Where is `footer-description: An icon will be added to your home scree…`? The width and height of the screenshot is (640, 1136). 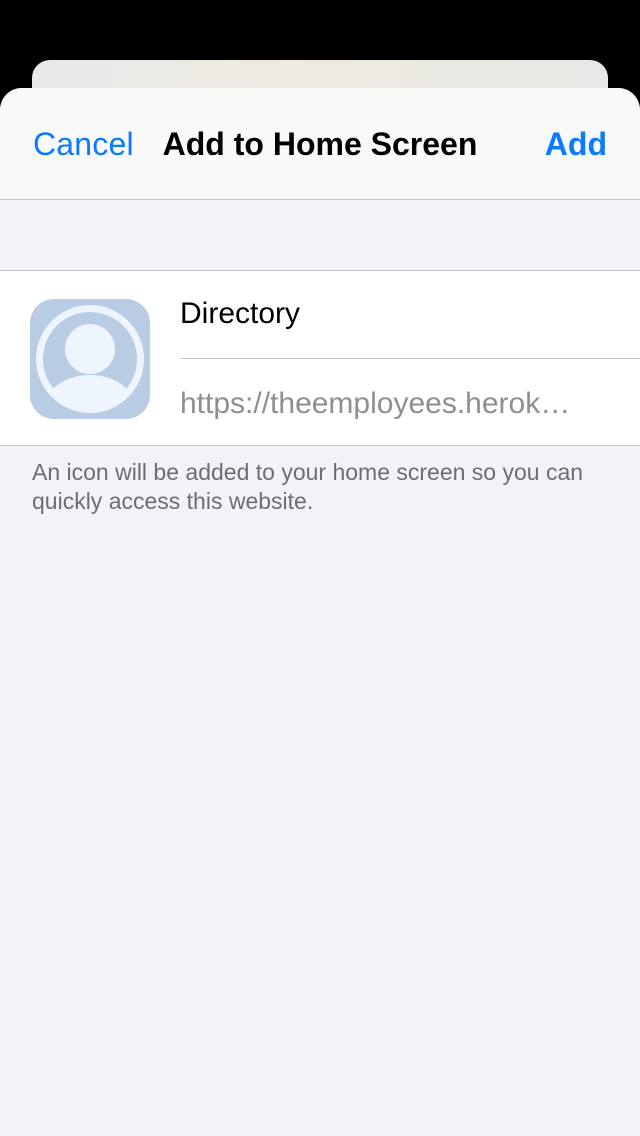 footer-description: An icon will be added to your home scree… is located at coordinates (308, 486).